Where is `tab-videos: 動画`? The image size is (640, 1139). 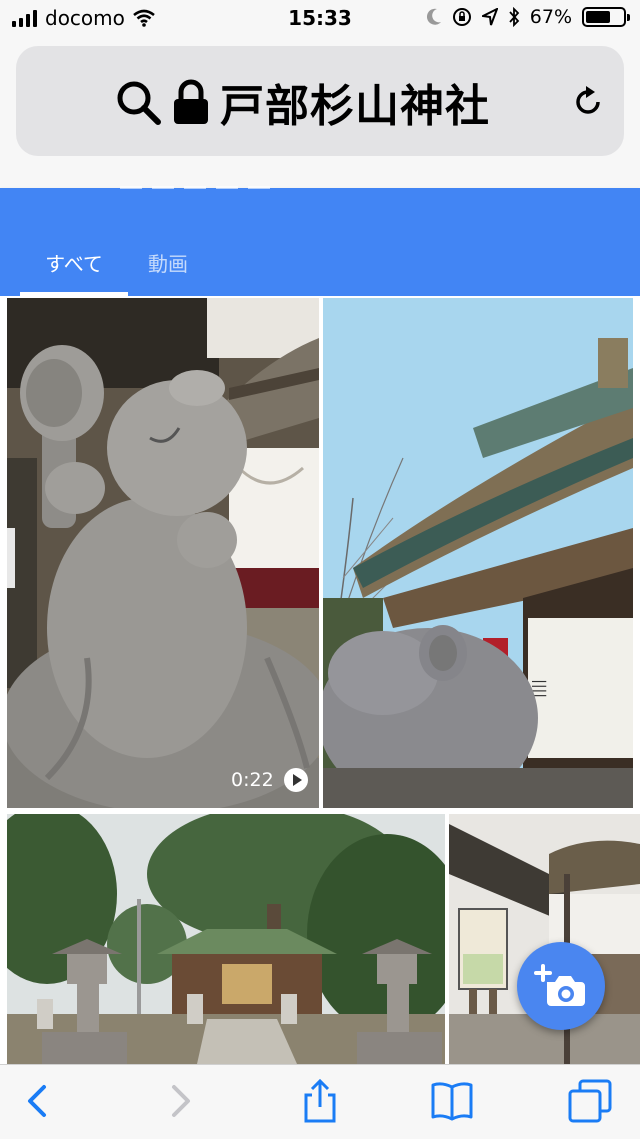 tab-videos: 動画 is located at coordinates (168, 262).